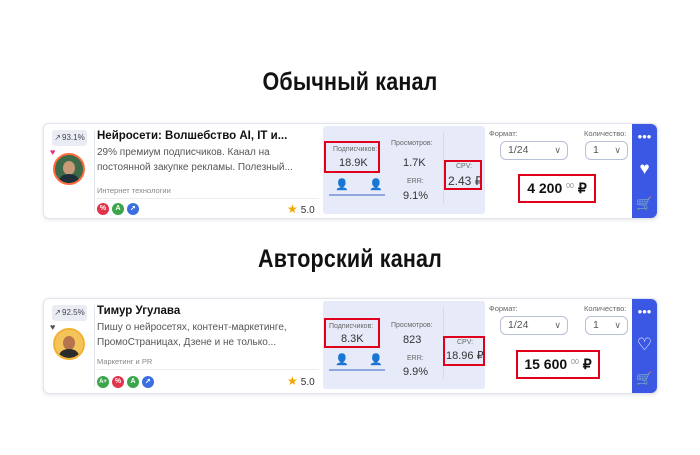 This screenshot has width=700, height=455. Describe the element at coordinates (138, 311) in the screenshot. I see `channel-title: Тимур Угулава` at that location.